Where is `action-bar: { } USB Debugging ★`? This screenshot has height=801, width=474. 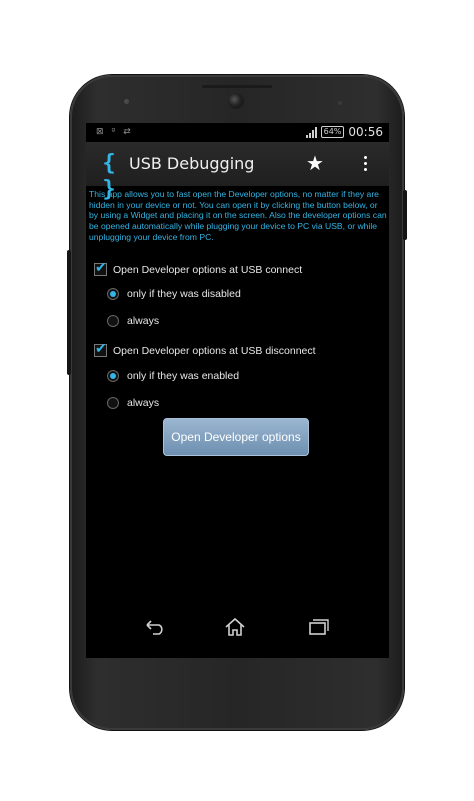
action-bar: { } USB Debugging ★ is located at coordinates (237, 172).